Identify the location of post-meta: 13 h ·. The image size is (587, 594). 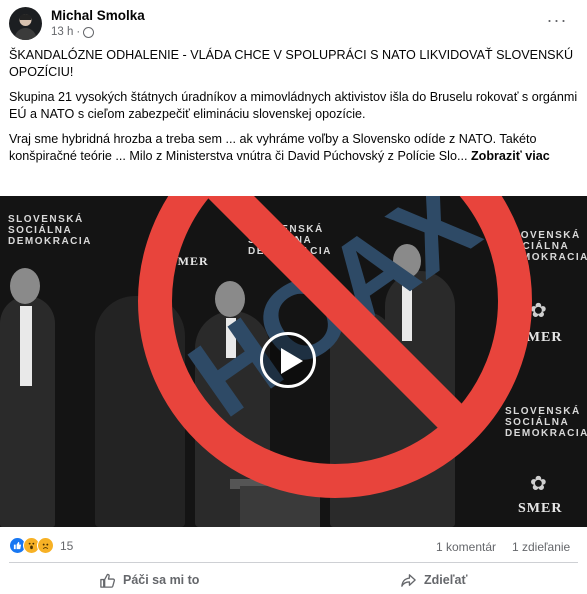
(73, 32).